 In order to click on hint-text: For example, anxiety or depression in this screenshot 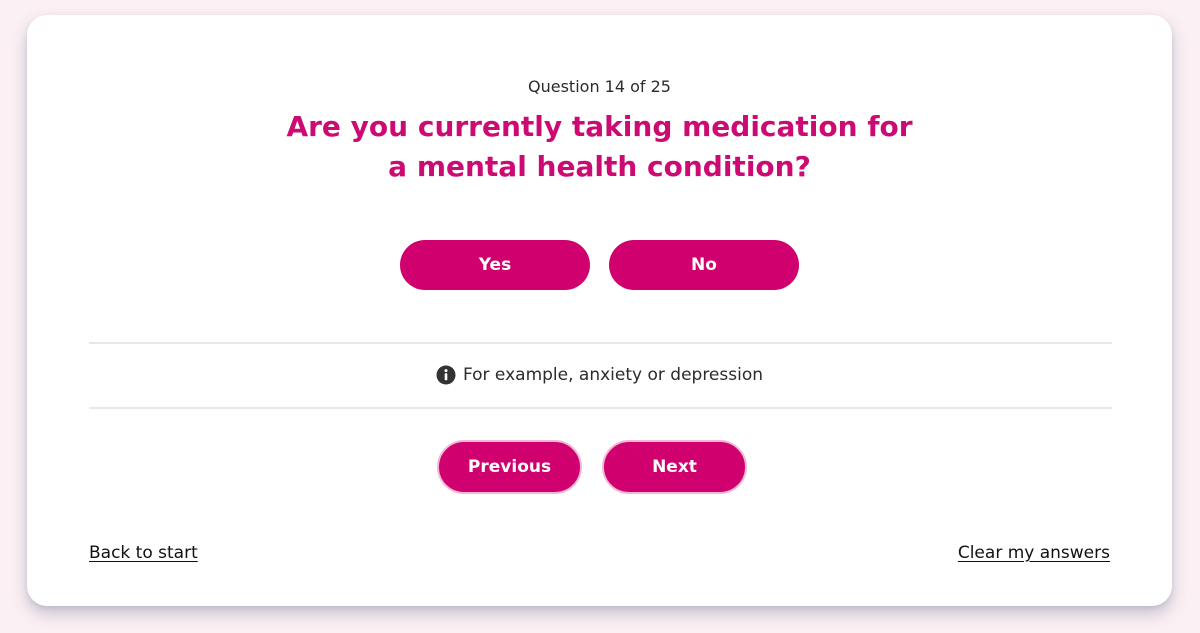, I will do `click(613, 375)`.